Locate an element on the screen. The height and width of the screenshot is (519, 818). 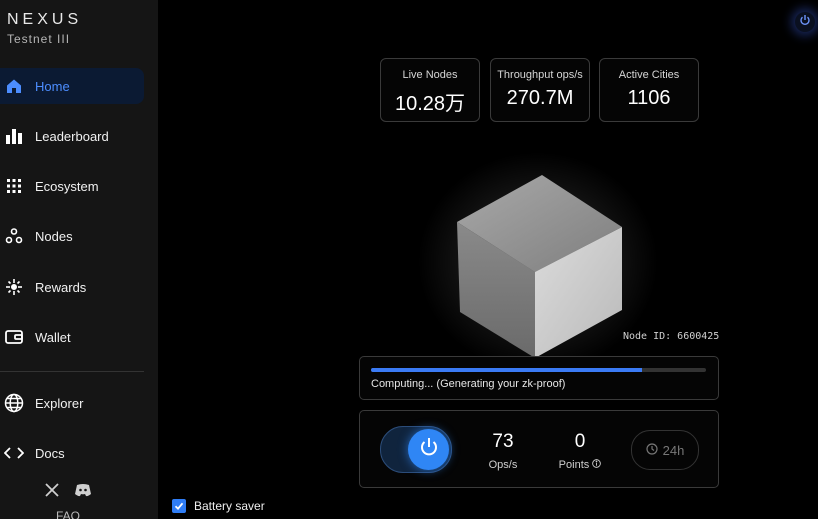
stat-throughput: Throughput ops/s 270.7M is located at coordinates (540, 90).